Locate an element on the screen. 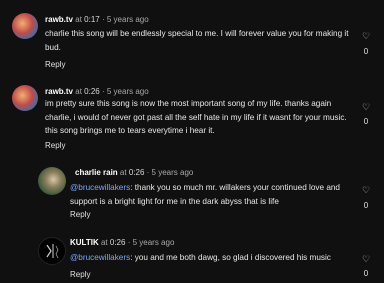  comment-meta: charlie rain at 0:26 · 5 years ago is located at coordinates (134, 172).